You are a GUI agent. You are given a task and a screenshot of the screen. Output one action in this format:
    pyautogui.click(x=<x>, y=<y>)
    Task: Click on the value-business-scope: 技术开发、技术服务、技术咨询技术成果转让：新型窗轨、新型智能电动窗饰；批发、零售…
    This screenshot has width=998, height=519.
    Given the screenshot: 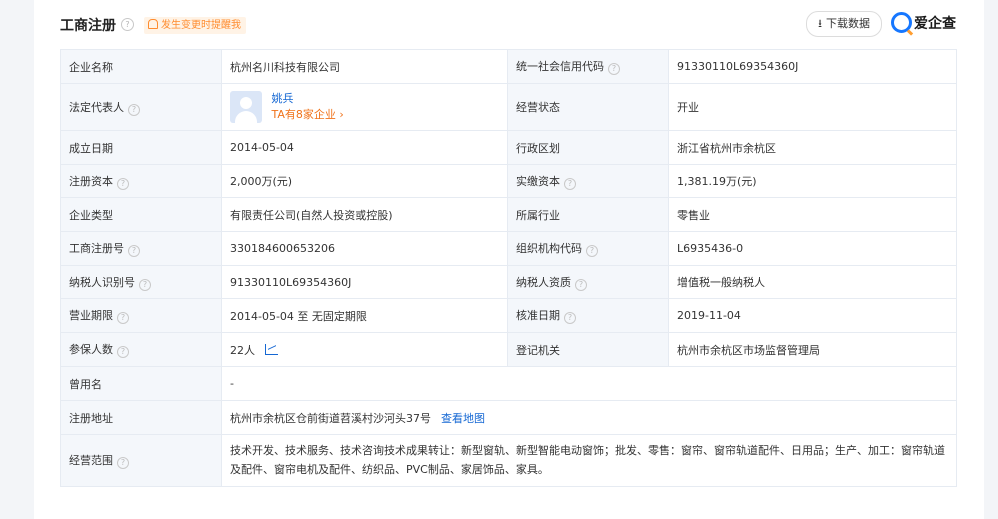 What is the action you would take?
    pyautogui.click(x=589, y=460)
    